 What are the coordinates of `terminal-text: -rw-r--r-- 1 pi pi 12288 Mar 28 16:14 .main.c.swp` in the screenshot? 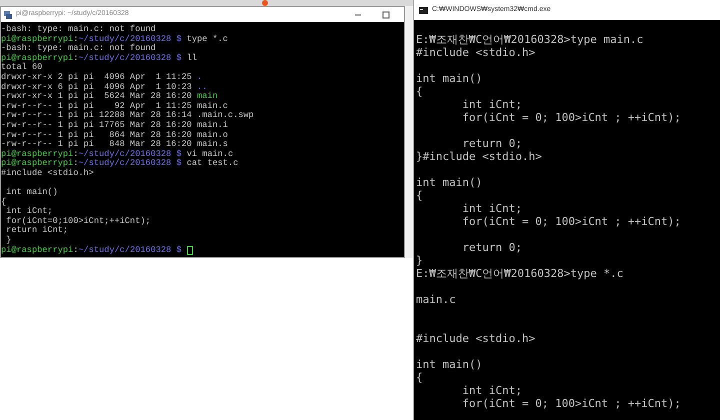 It's located at (127, 115).